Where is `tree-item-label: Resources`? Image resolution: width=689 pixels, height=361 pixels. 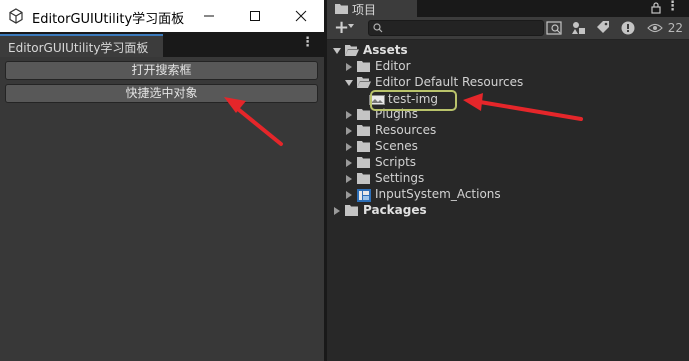
tree-item-label: Resources is located at coordinates (406, 130).